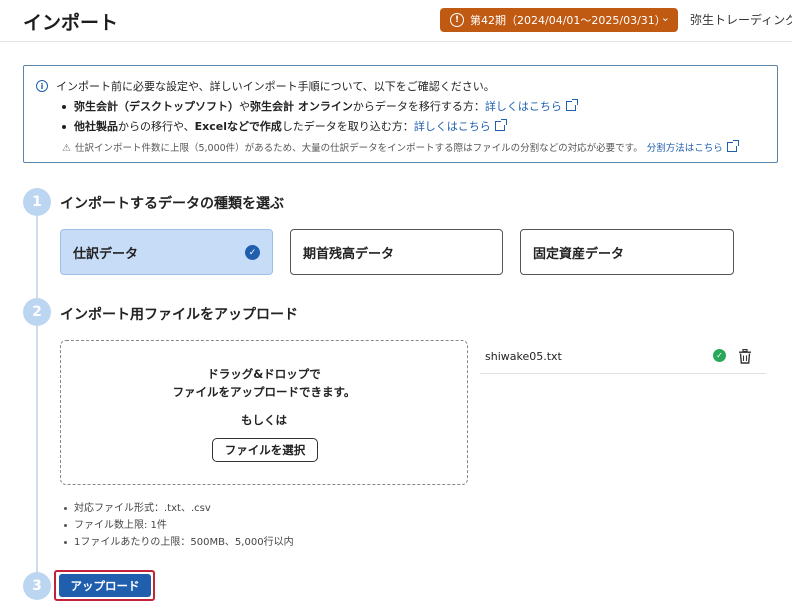 Image resolution: width=792 pixels, height=606 pixels. I want to click on dropzone-line1: ドラッグ&ドロップで, so click(264, 374).